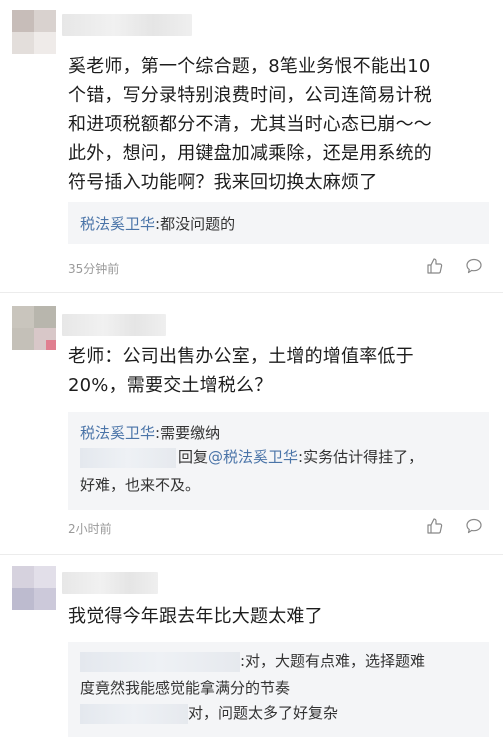  What do you see at coordinates (278, 223) in the screenshot?
I see `reply-box: 税法奚卫华:都没问题的` at bounding box center [278, 223].